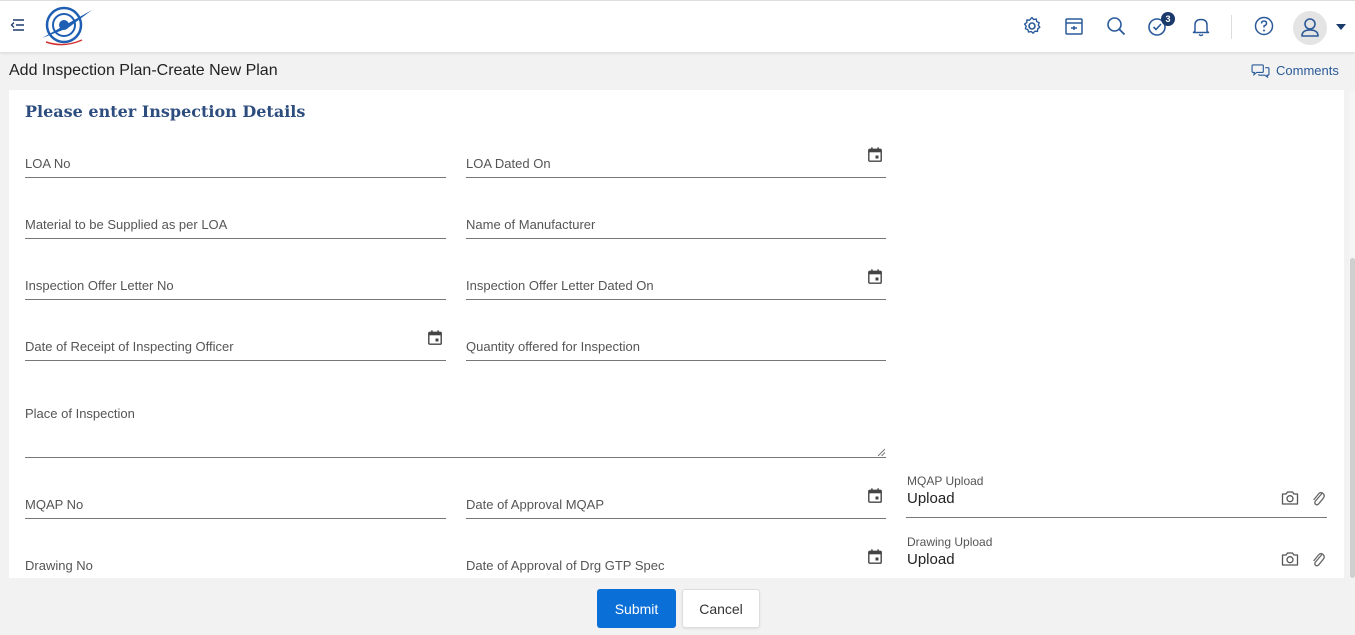  Describe the element at coordinates (1352, 418) in the screenshot. I see `scrollbar-thumb` at that location.